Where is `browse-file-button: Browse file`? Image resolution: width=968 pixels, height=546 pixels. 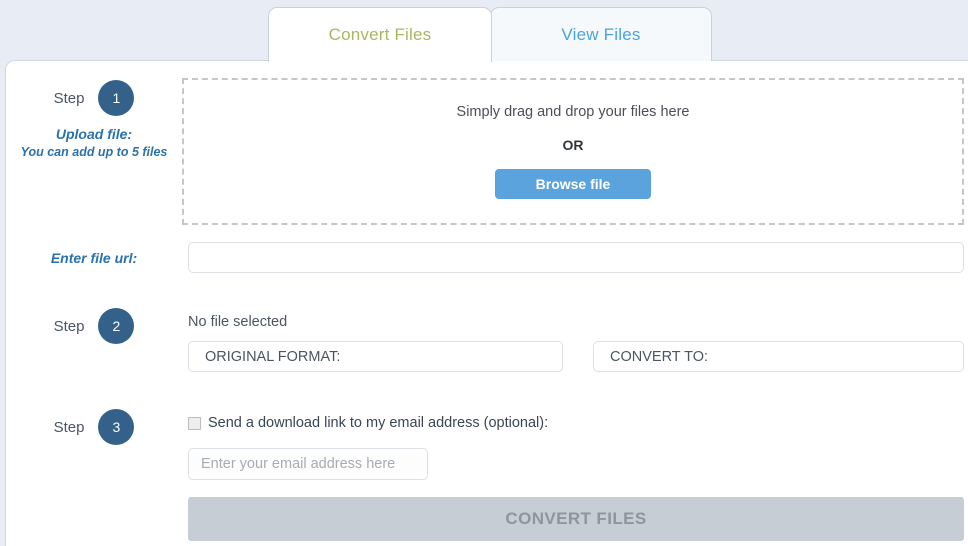 browse-file-button: Browse file is located at coordinates (573, 184).